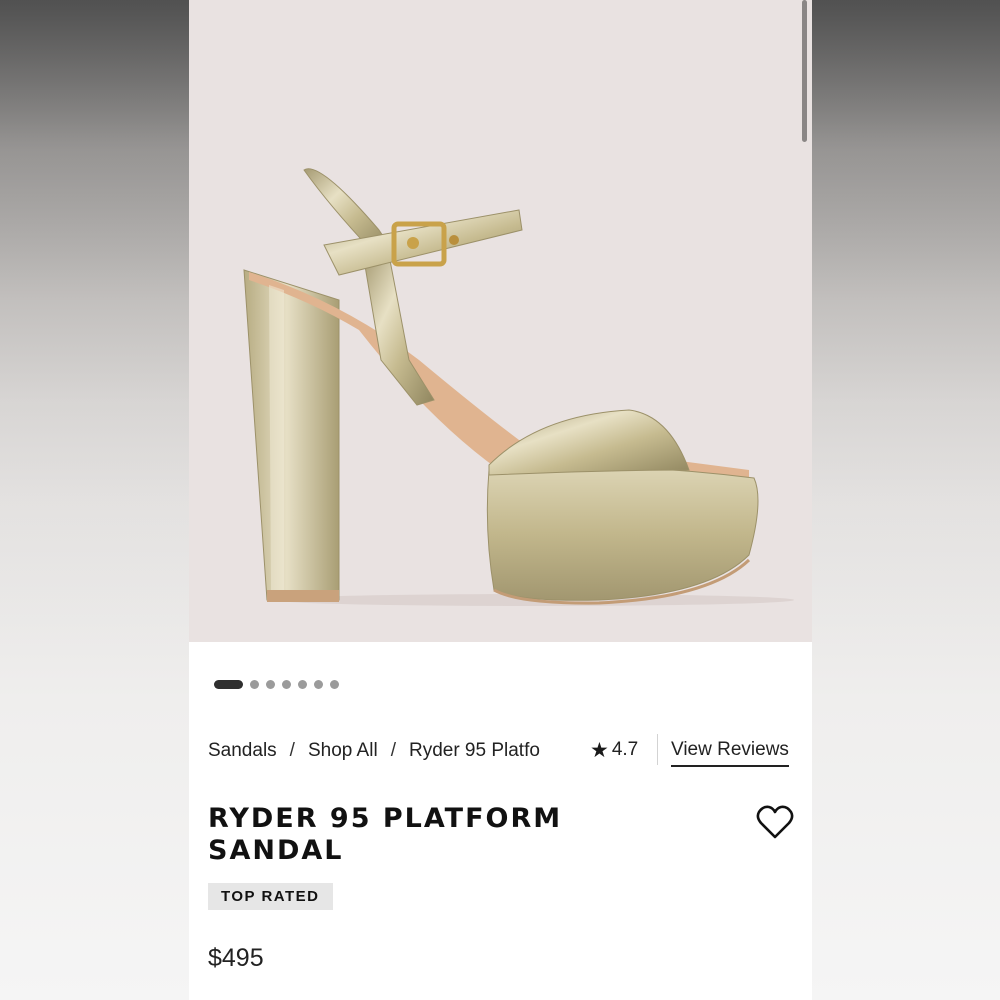 This screenshot has width=1000, height=1000. I want to click on breadcrumb-item-current: Ryder 95 Platfo, so click(474, 751).